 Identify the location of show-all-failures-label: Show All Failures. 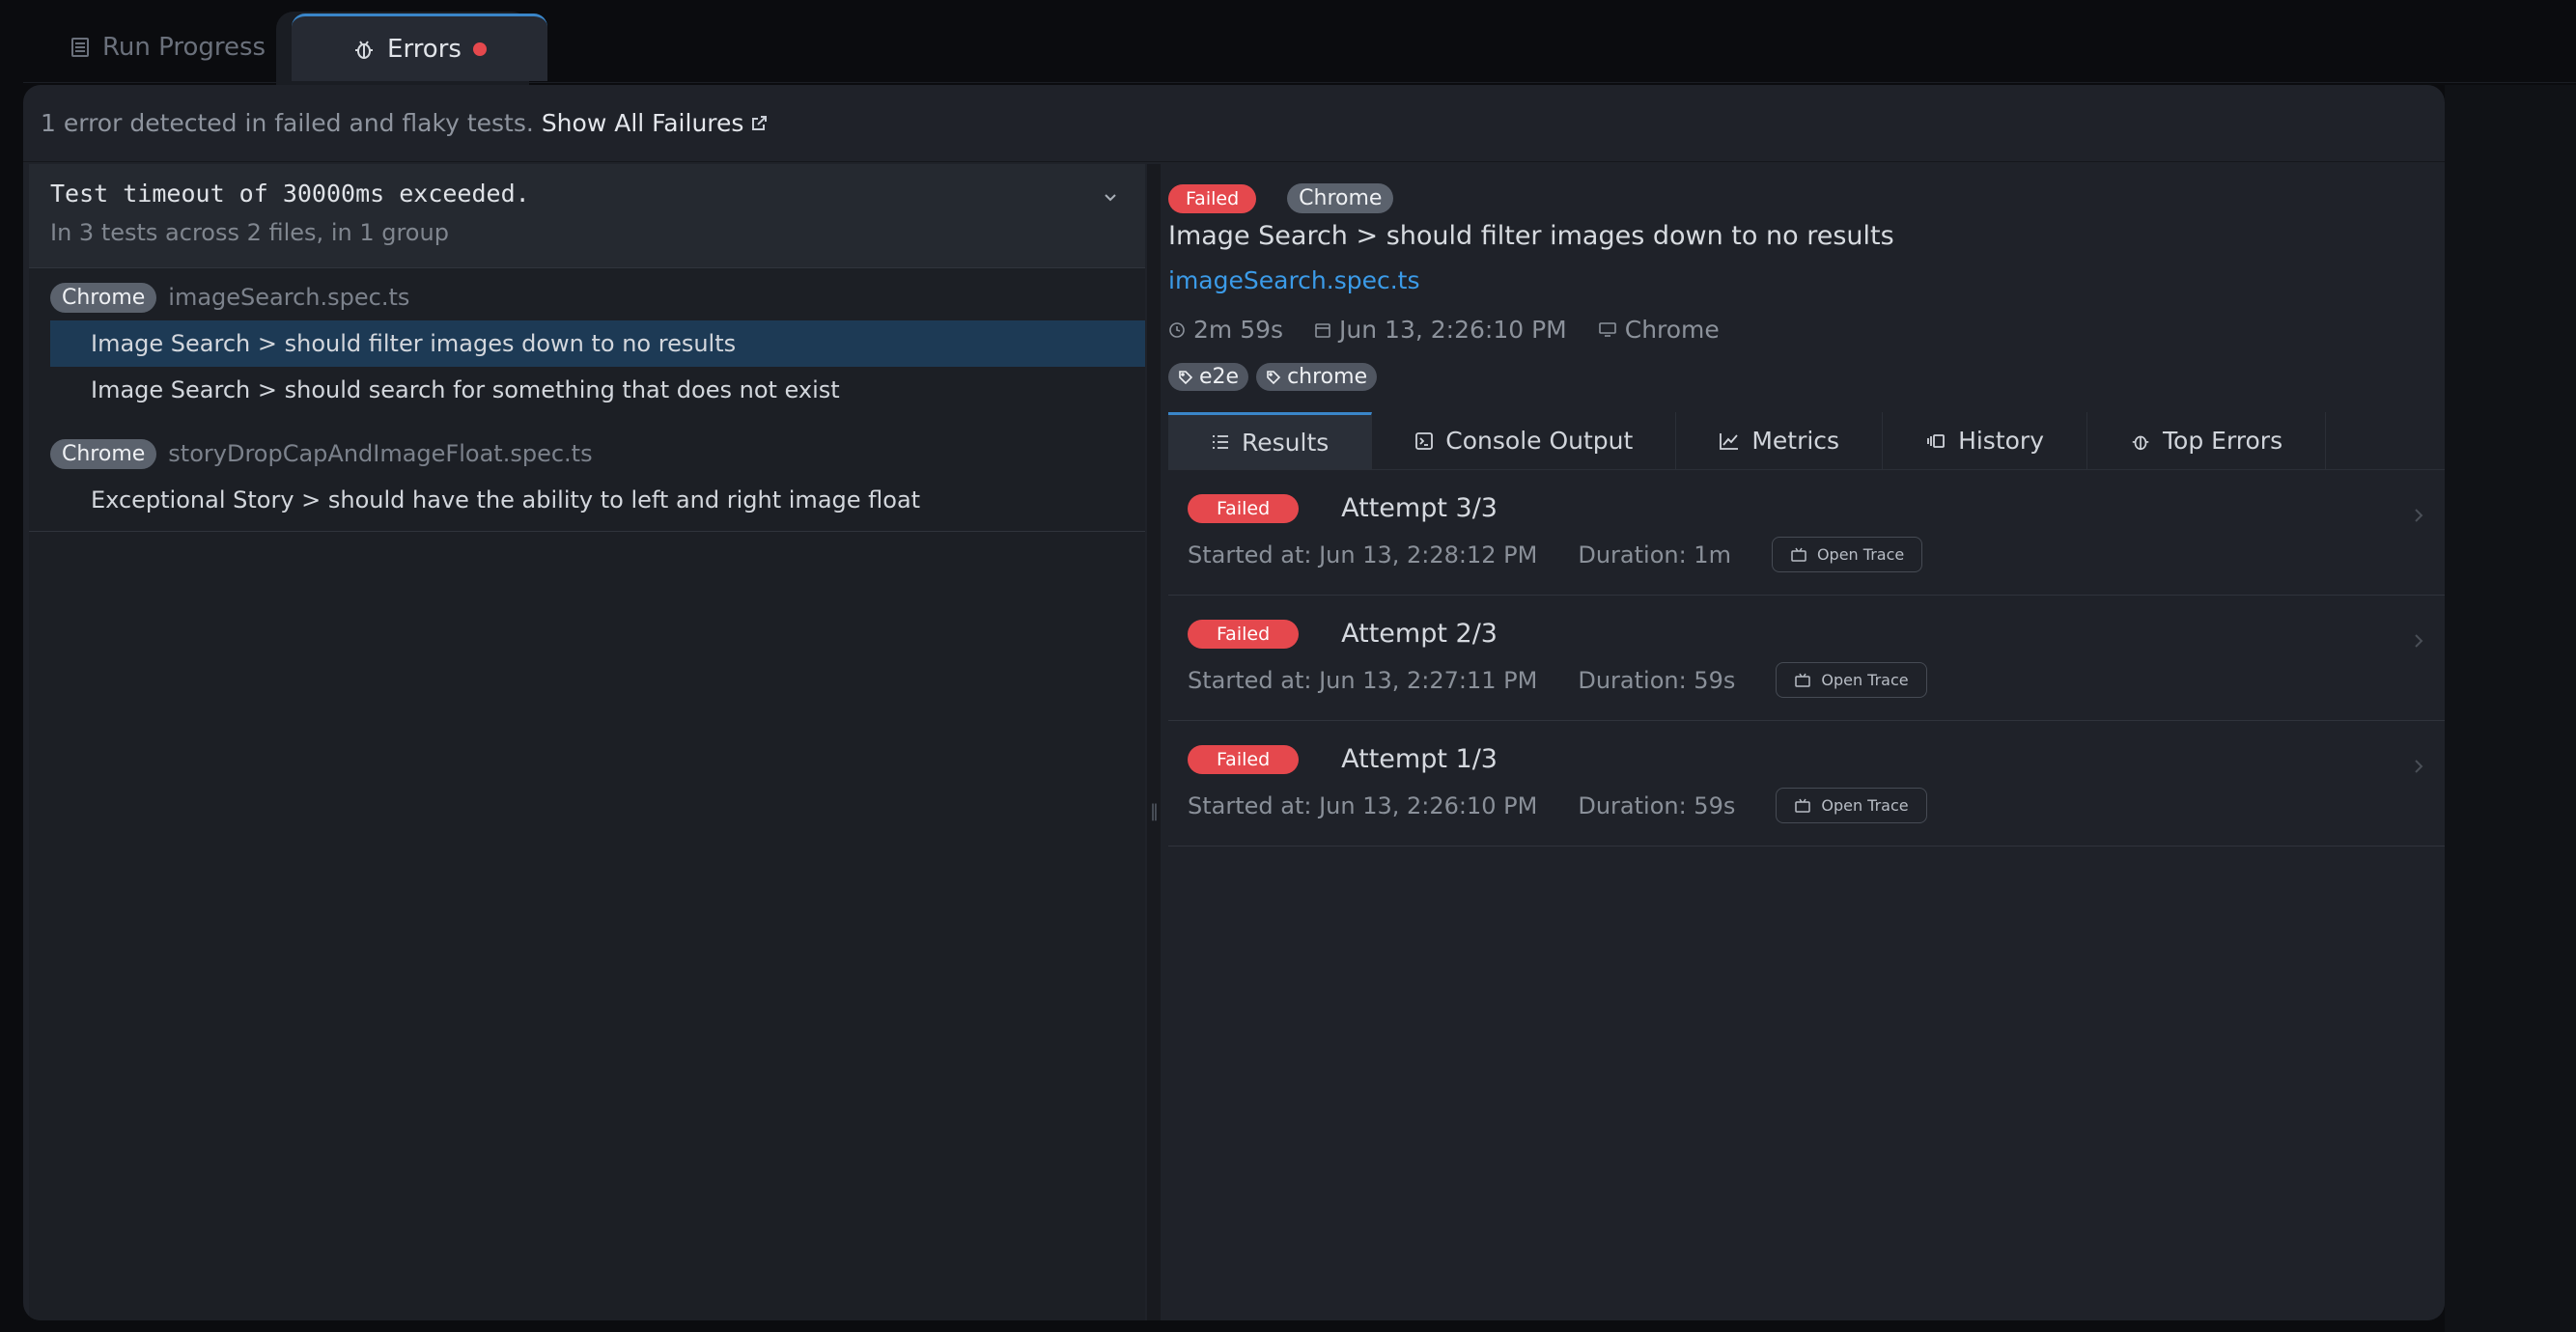
(643, 123).